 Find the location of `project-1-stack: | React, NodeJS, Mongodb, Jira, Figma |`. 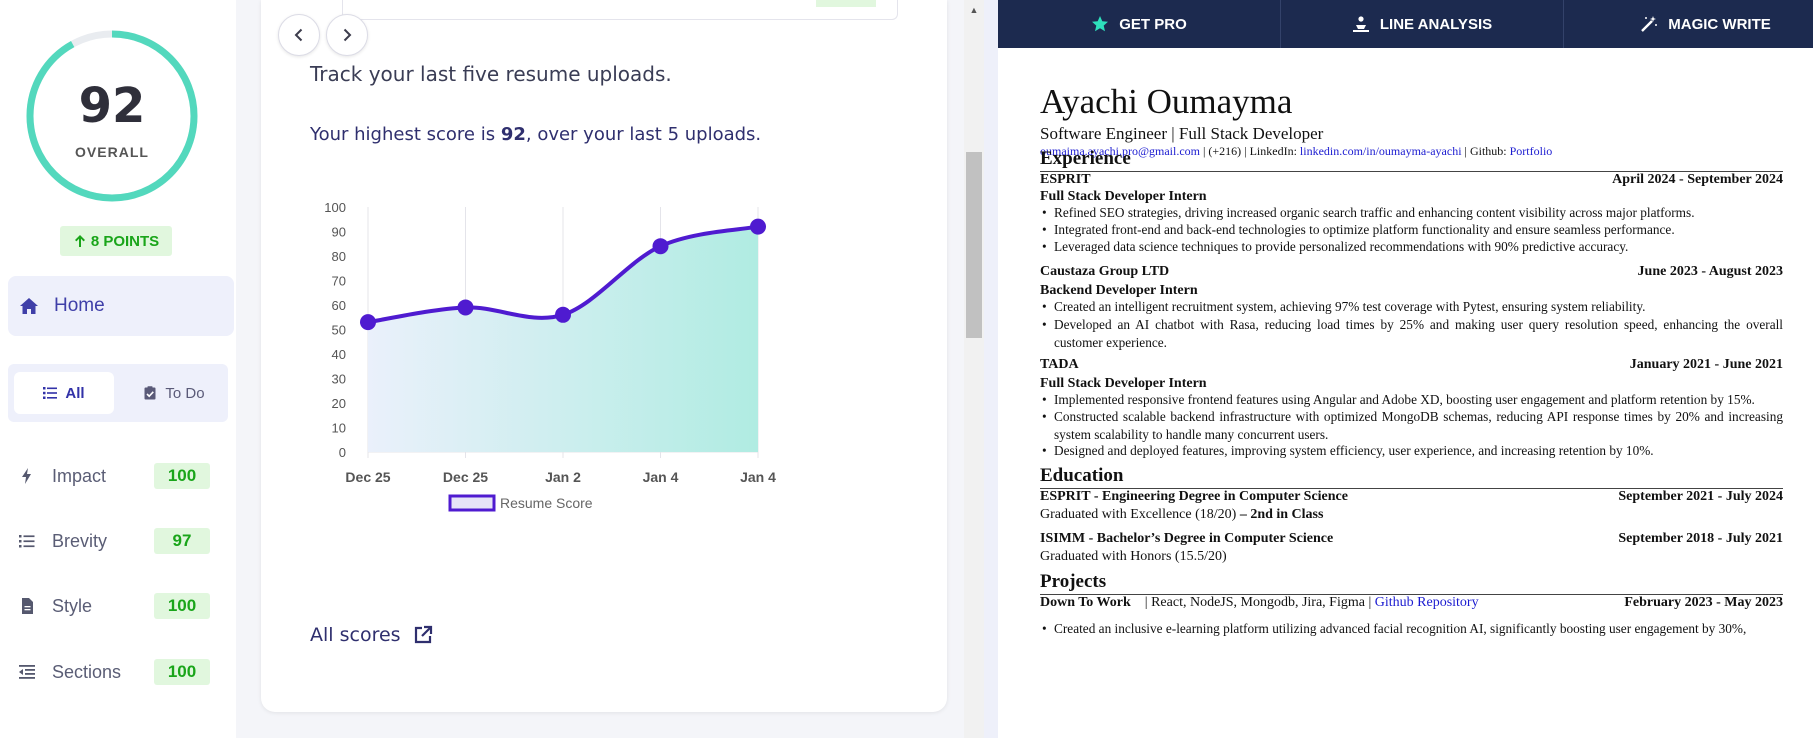

project-1-stack: | React, NodeJS, Mongodb, Jira, Figma | is located at coordinates (1259, 602).